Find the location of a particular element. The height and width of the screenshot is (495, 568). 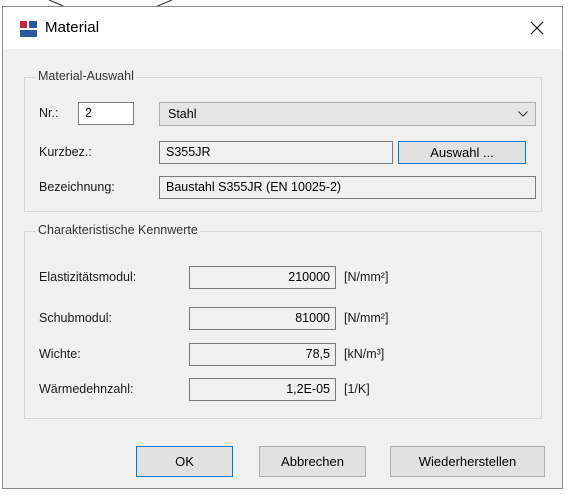

cancel-button: Abbrechen is located at coordinates (312, 461).